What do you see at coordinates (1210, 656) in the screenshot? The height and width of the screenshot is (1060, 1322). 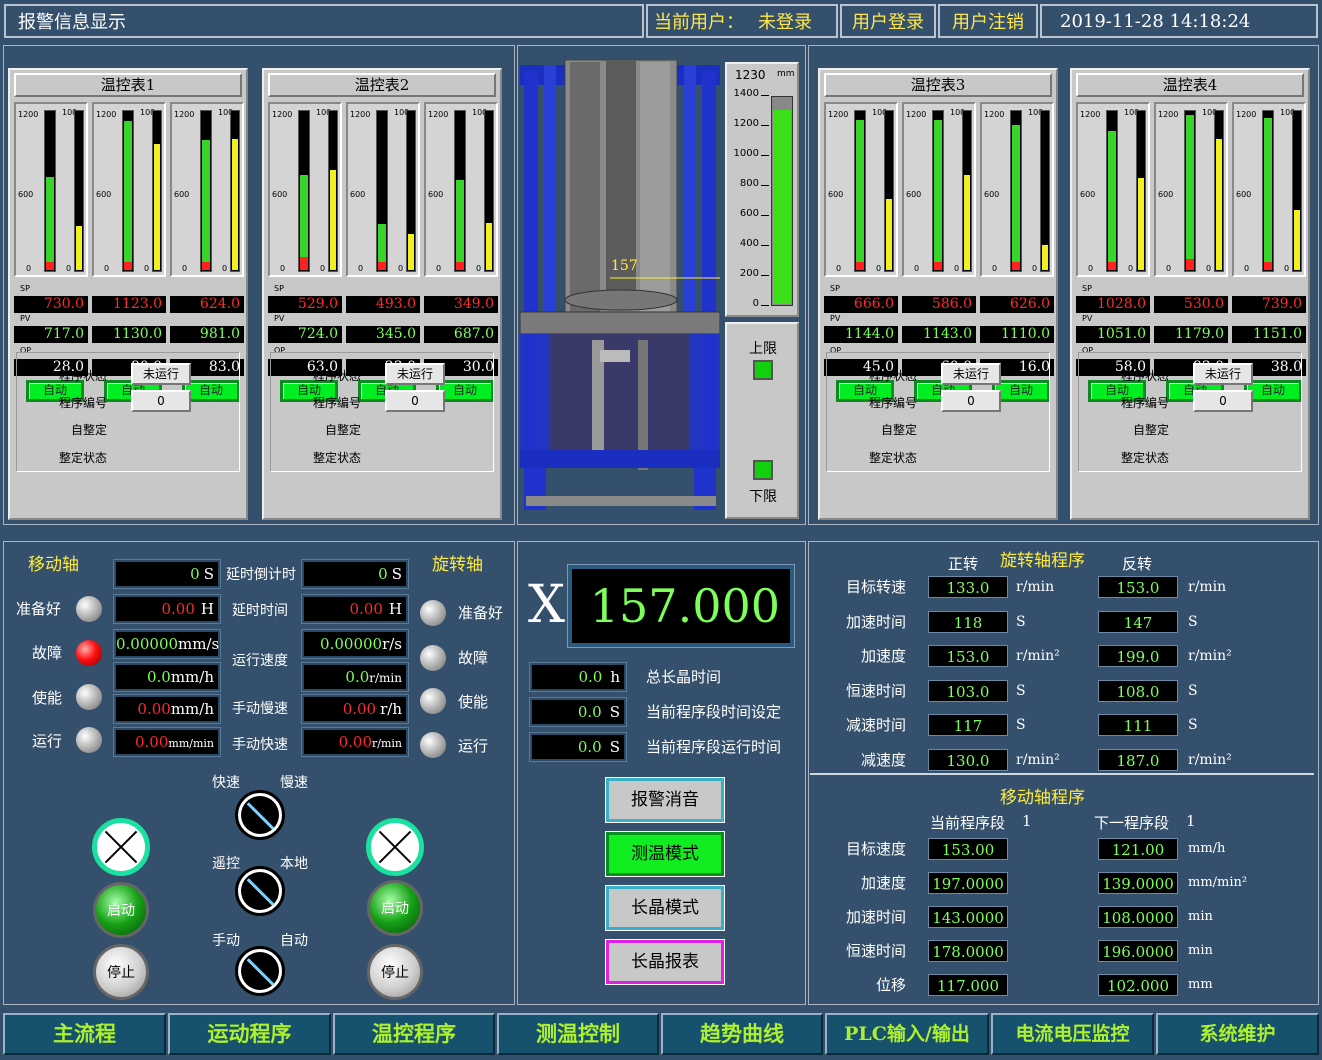 I see `rot-prog-rev-unit: r/min²` at bounding box center [1210, 656].